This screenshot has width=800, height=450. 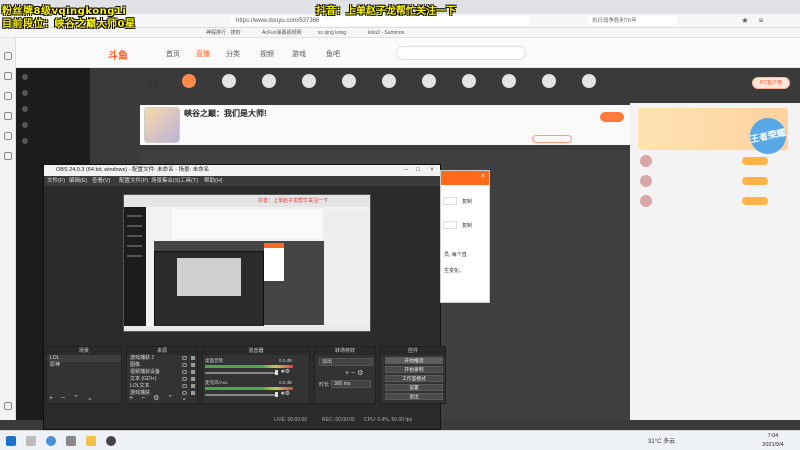 What do you see at coordinates (162, 386) in the screenshot?
I see `source-item: LOL文本` at bounding box center [162, 386].